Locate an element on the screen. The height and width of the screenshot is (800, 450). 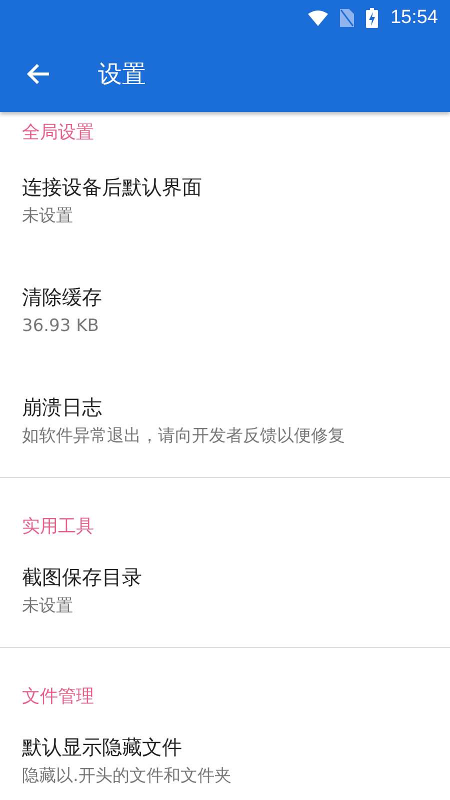
back-arrow-icon is located at coordinates (38, 74).